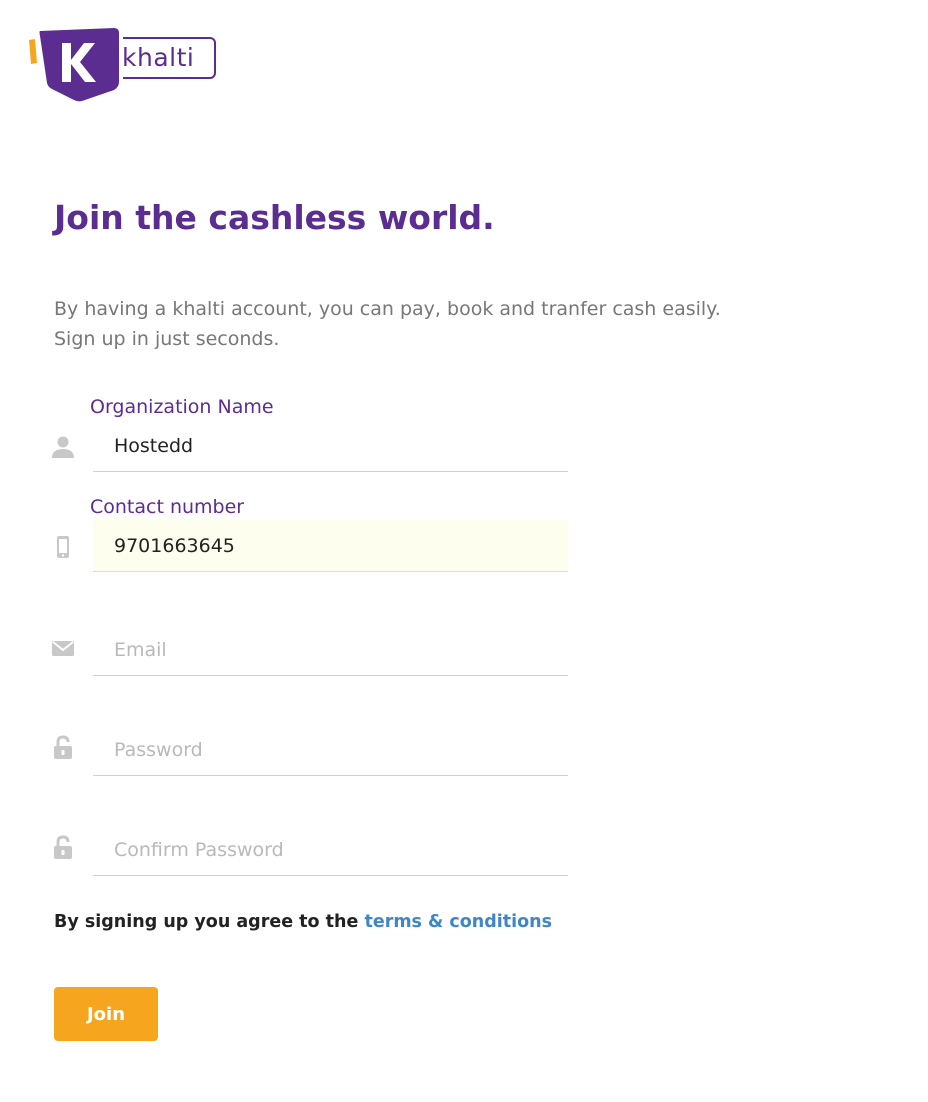 Image resolution: width=928 pixels, height=1102 pixels. Describe the element at coordinates (330, 850) in the screenshot. I see `confirm-password-input` at that location.